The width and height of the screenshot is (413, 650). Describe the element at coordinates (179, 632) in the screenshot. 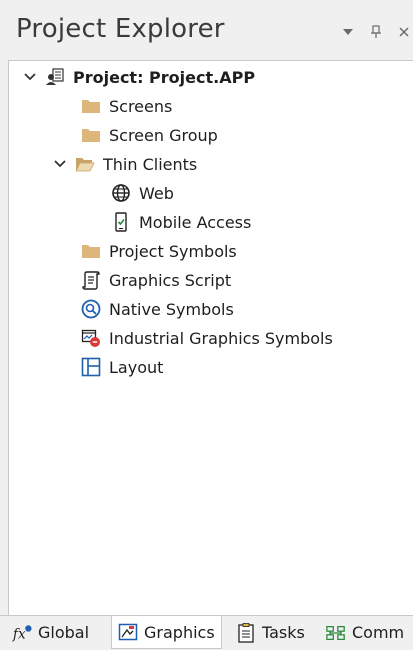

I see `tab-label: Graphics` at that location.